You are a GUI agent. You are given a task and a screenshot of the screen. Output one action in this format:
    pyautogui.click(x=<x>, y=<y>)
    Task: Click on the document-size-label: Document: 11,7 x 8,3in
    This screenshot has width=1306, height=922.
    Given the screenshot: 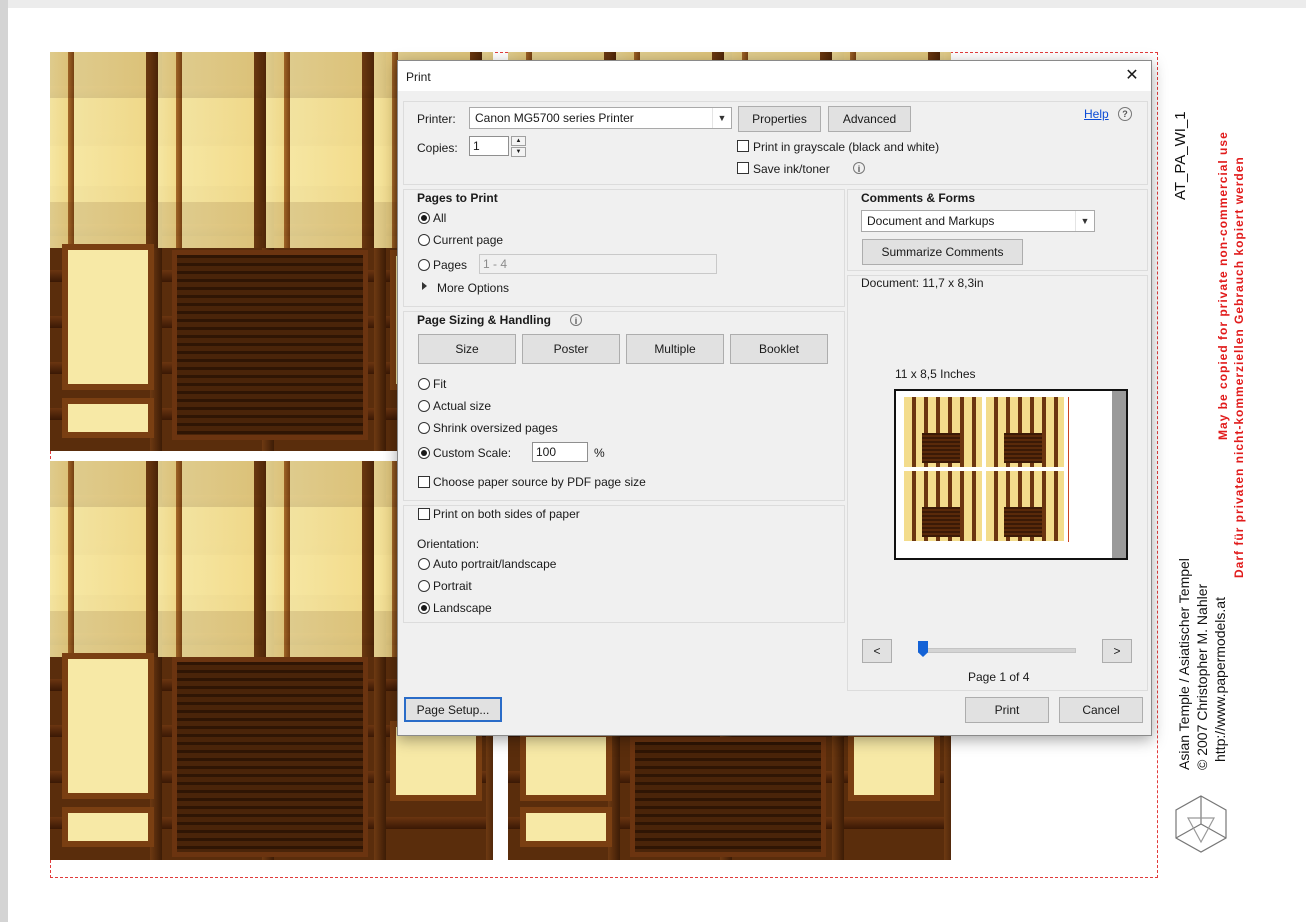 What is the action you would take?
    pyautogui.click(x=922, y=283)
    